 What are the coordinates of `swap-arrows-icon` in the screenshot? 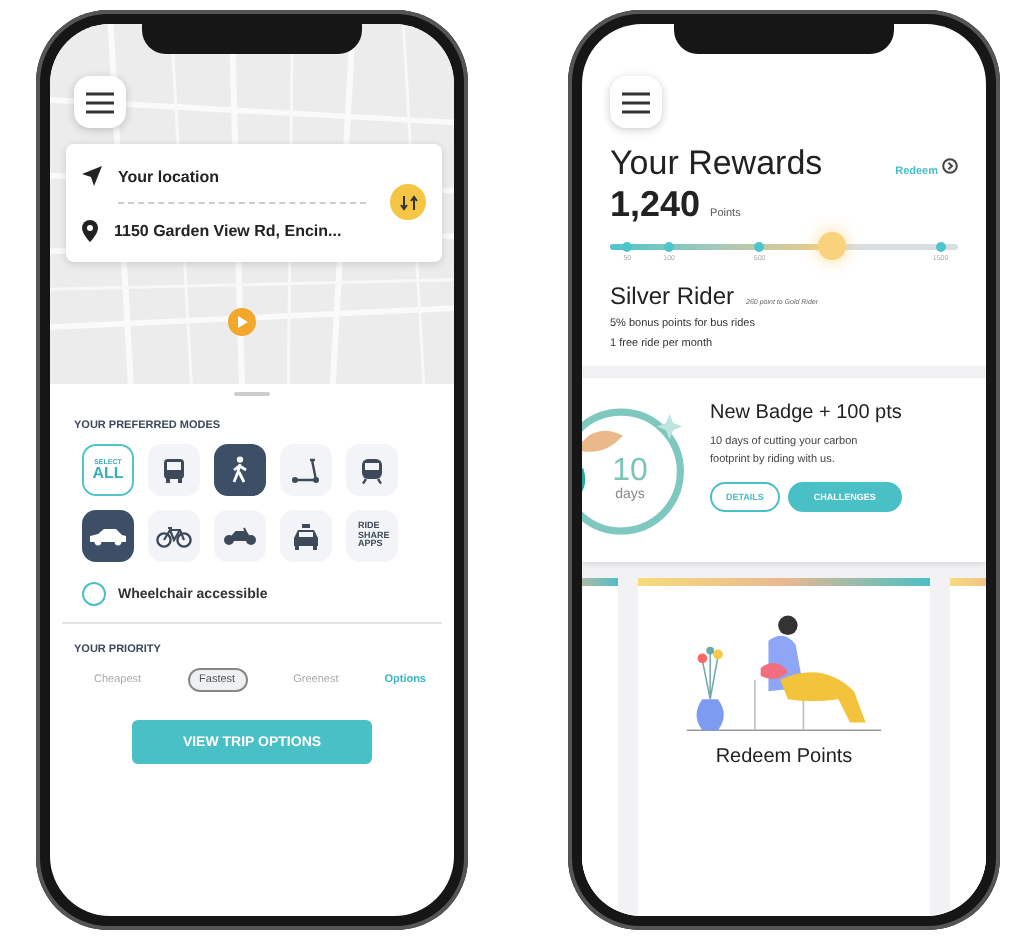 It's located at (408, 202).